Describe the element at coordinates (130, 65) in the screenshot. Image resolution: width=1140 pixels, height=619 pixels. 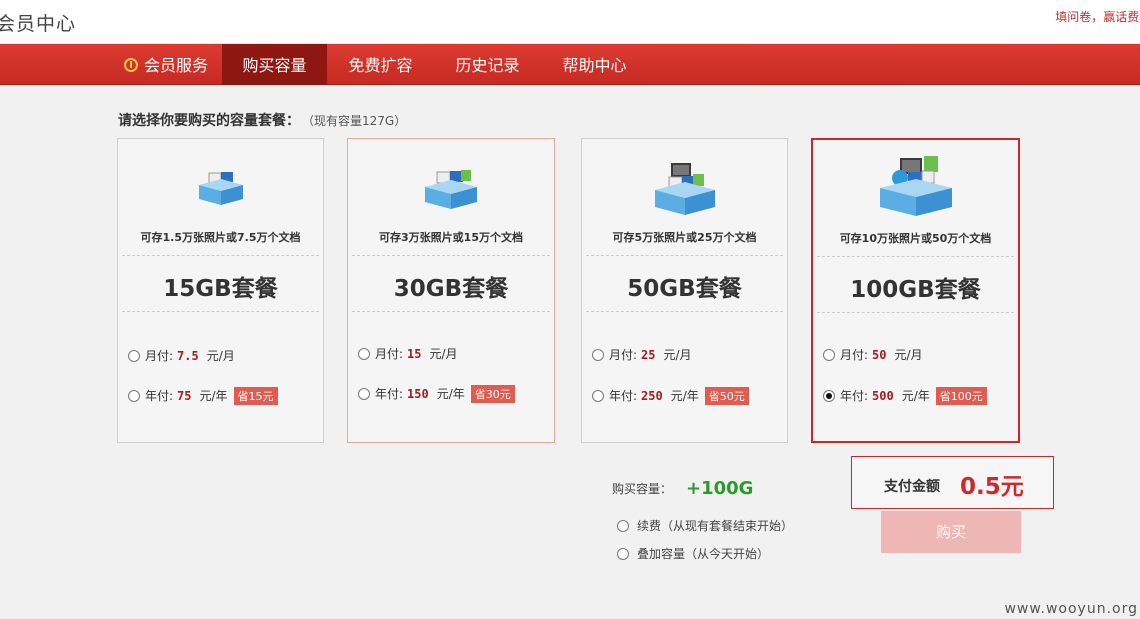
I see `member-service-icon` at that location.